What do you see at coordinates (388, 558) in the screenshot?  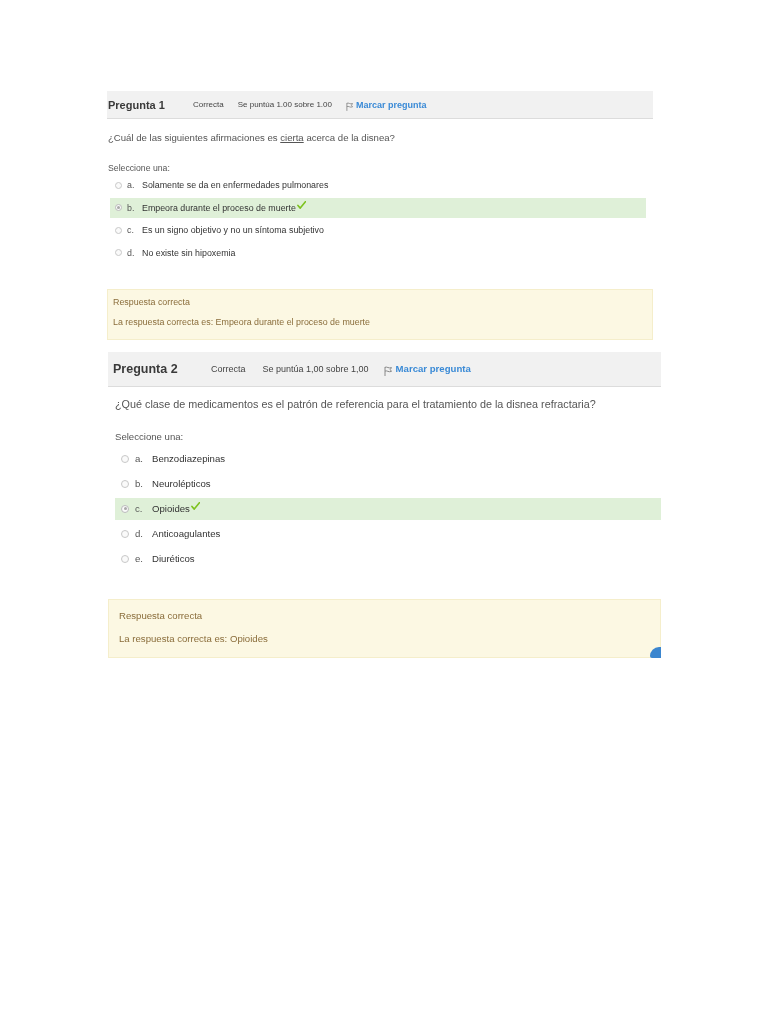 I see `answer-option: e. Diuréticos` at bounding box center [388, 558].